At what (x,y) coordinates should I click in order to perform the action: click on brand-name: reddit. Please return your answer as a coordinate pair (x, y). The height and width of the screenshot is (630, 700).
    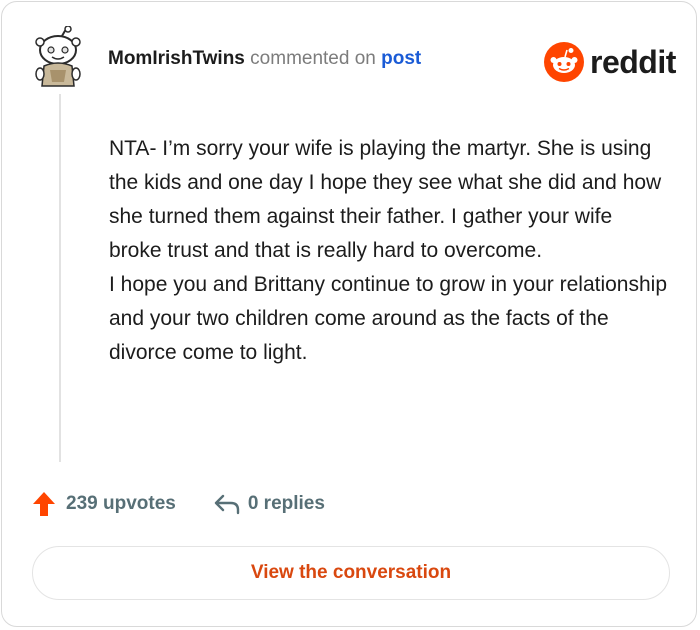
    Looking at the image, I should click on (633, 61).